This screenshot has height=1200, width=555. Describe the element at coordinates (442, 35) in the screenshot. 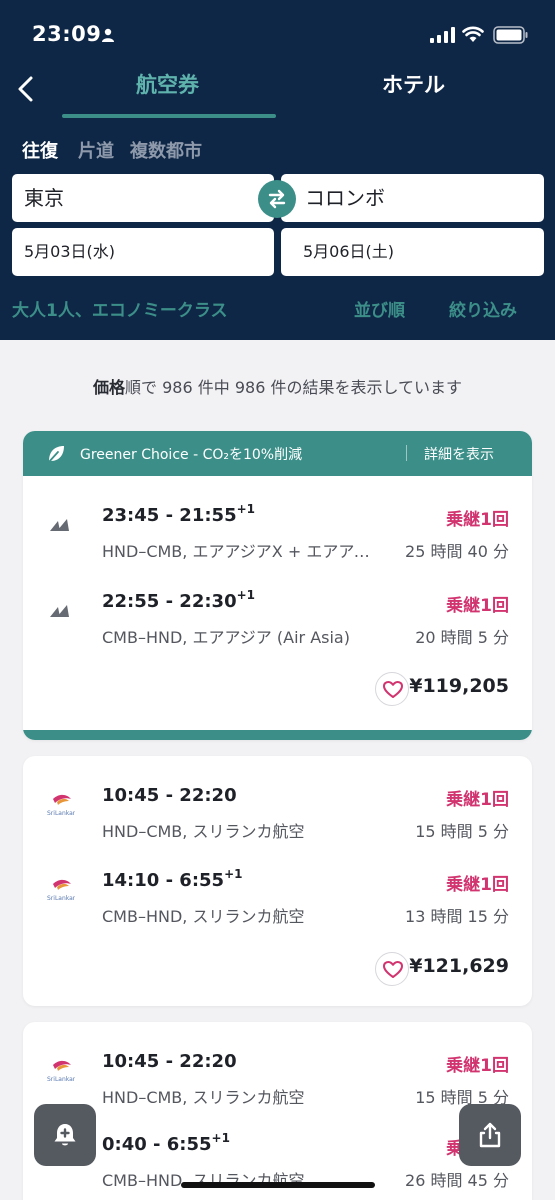

I see `cellular-signal-icon` at that location.